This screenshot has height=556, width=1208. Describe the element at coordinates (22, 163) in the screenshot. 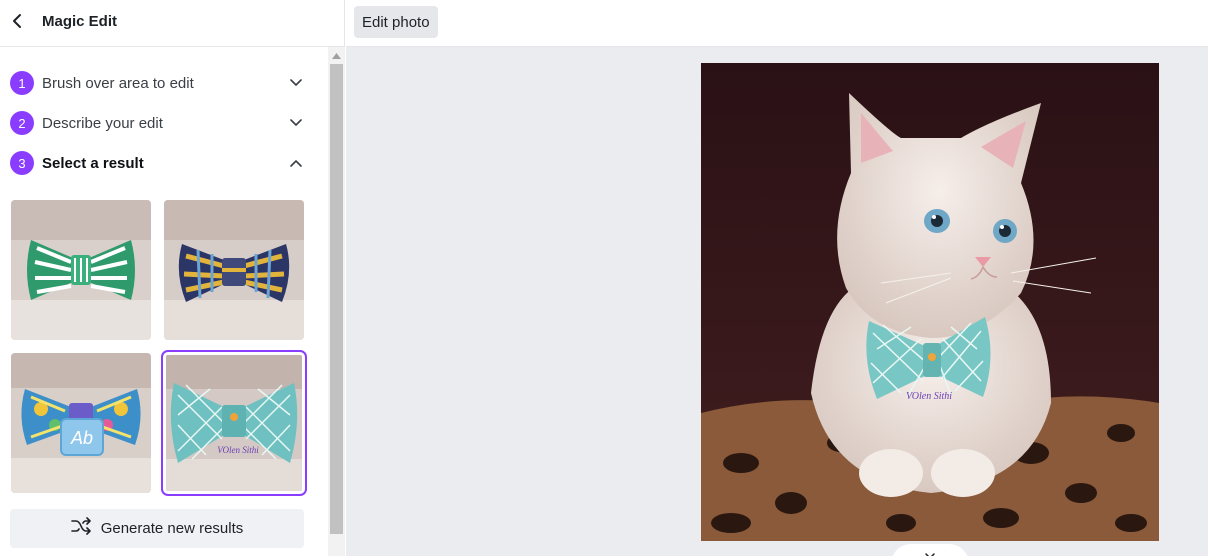

I see `step-number: 3` at that location.